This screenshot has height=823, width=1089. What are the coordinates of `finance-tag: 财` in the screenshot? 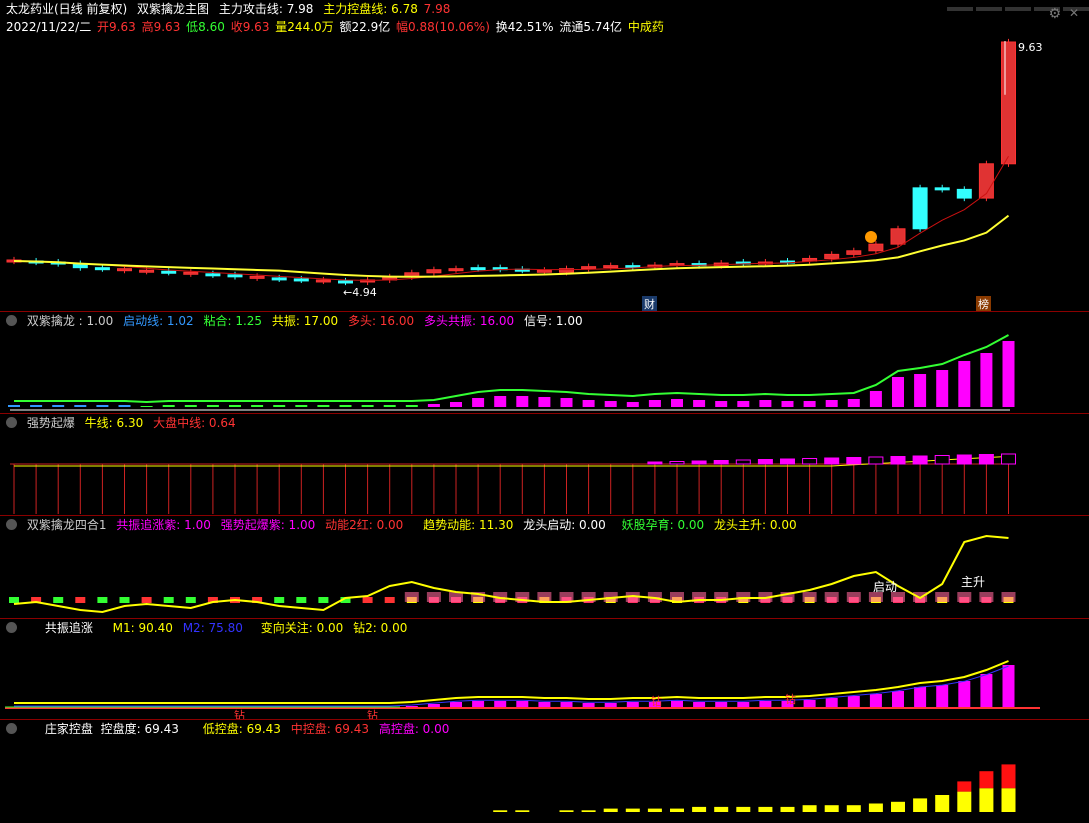 It's located at (649, 303).